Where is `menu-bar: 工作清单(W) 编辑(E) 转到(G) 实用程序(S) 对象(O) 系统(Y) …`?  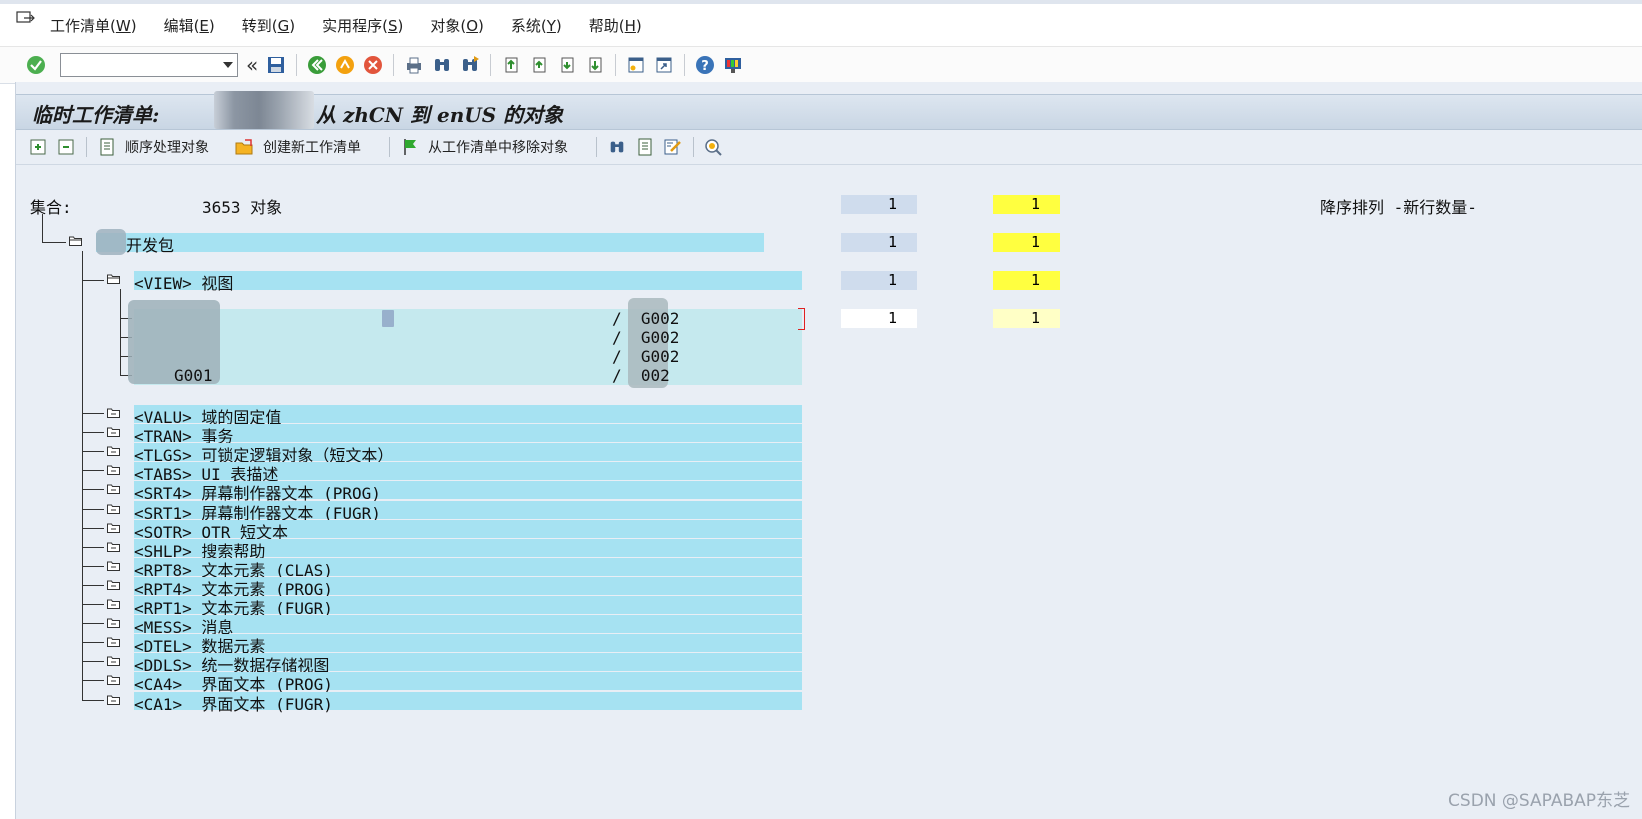
menu-bar: 工作清单(W) 编辑(E) 转到(G) 实用程序(S) 对象(O) 系统(Y) … is located at coordinates (821, 25).